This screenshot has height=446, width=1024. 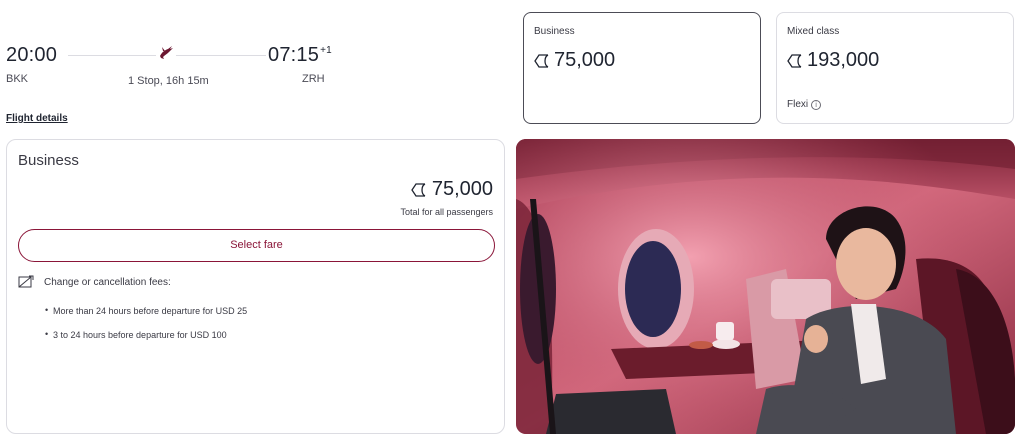 What do you see at coordinates (313, 79) in the screenshot?
I see `arrival-airport-code: ZRH` at bounding box center [313, 79].